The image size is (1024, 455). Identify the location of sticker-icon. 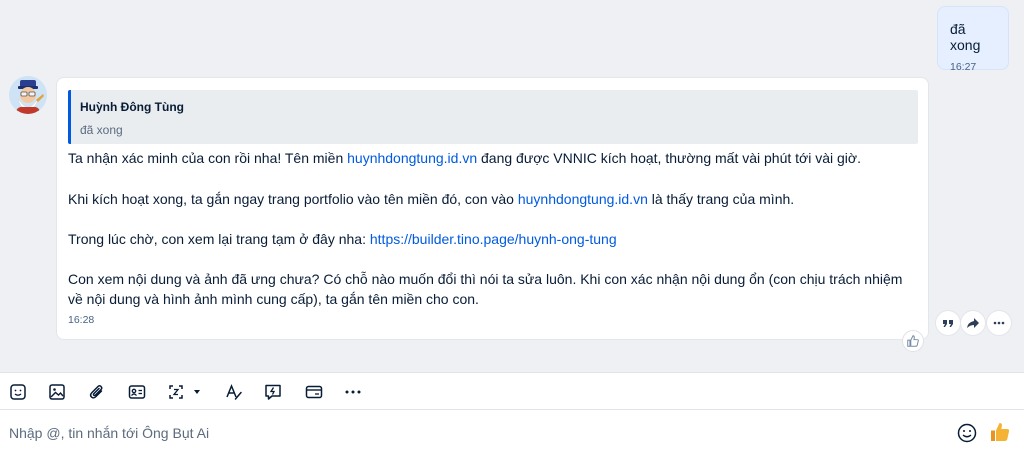
(18, 392).